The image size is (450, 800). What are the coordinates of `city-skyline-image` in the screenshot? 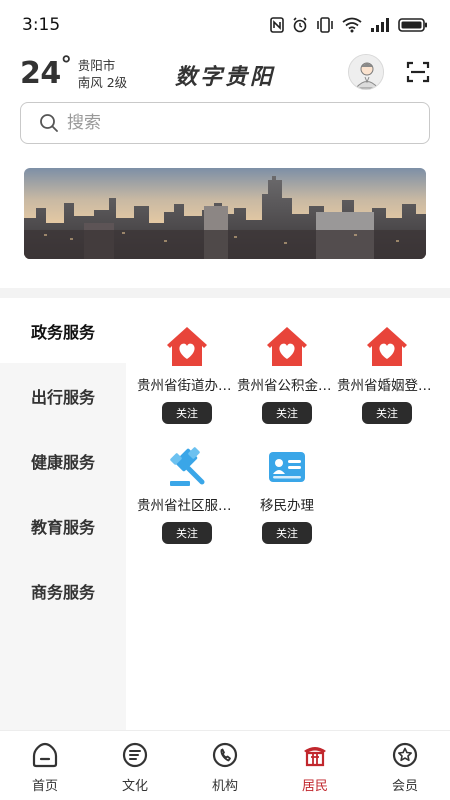 It's located at (225, 213).